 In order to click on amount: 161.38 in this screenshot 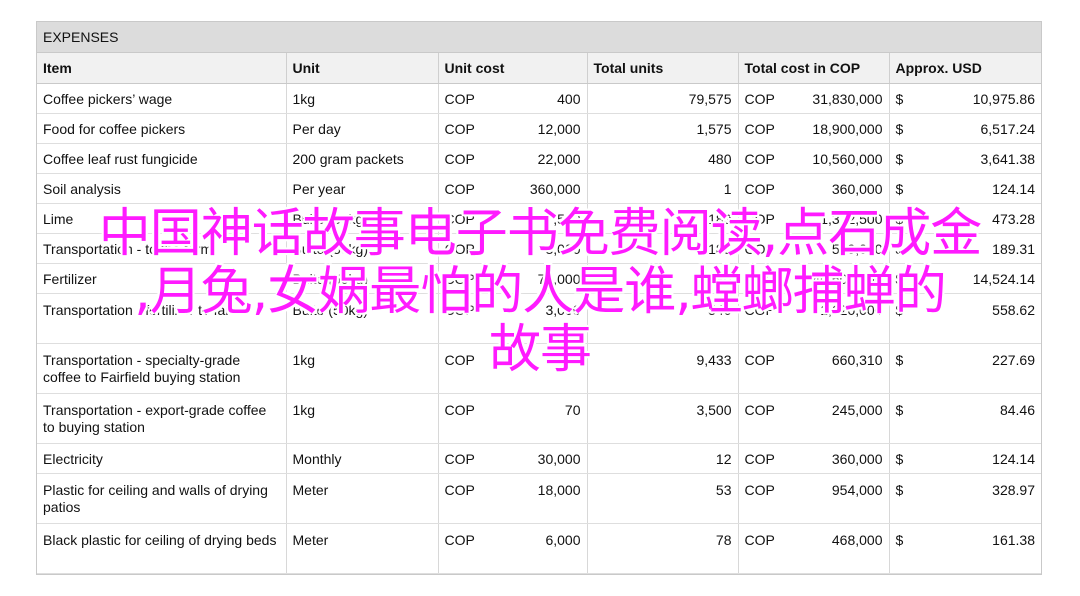, I will do `click(1013, 540)`.